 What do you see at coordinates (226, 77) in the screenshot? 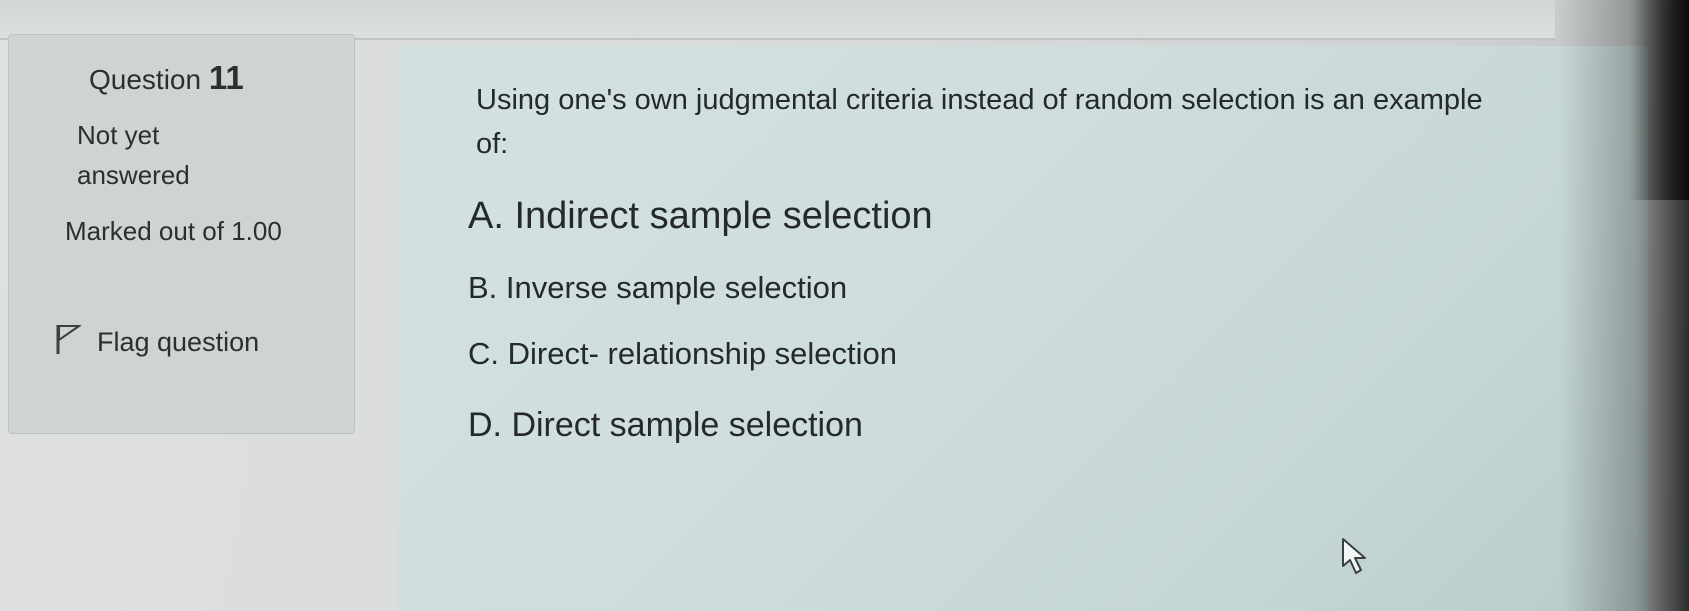
I see `question-number: 11` at bounding box center [226, 77].